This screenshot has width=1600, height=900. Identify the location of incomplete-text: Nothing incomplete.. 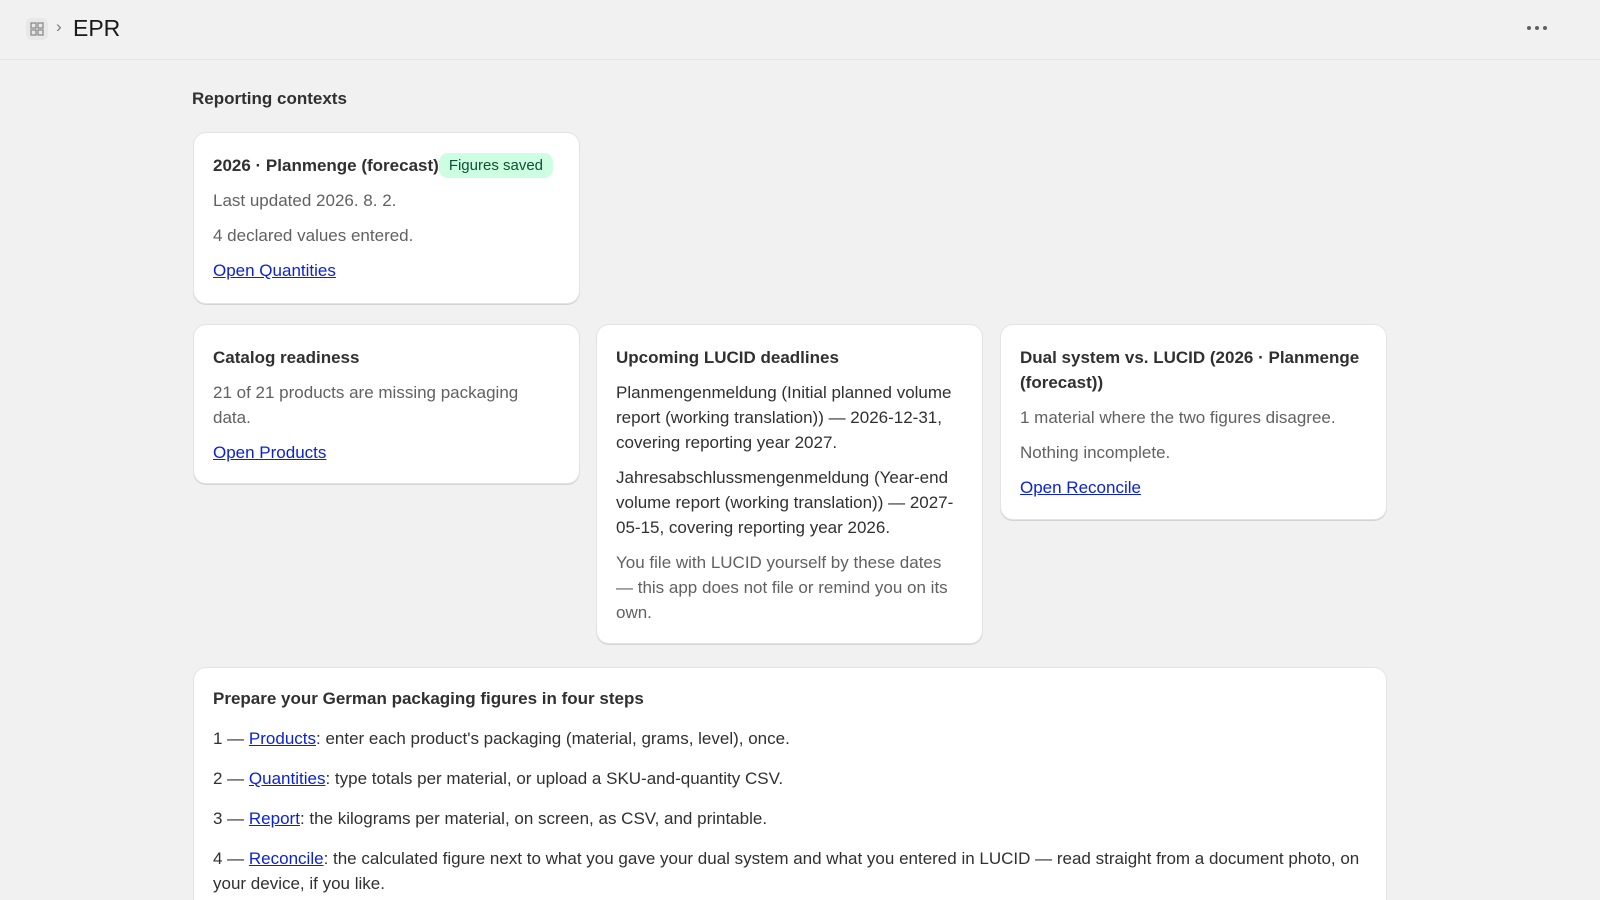
(1095, 452).